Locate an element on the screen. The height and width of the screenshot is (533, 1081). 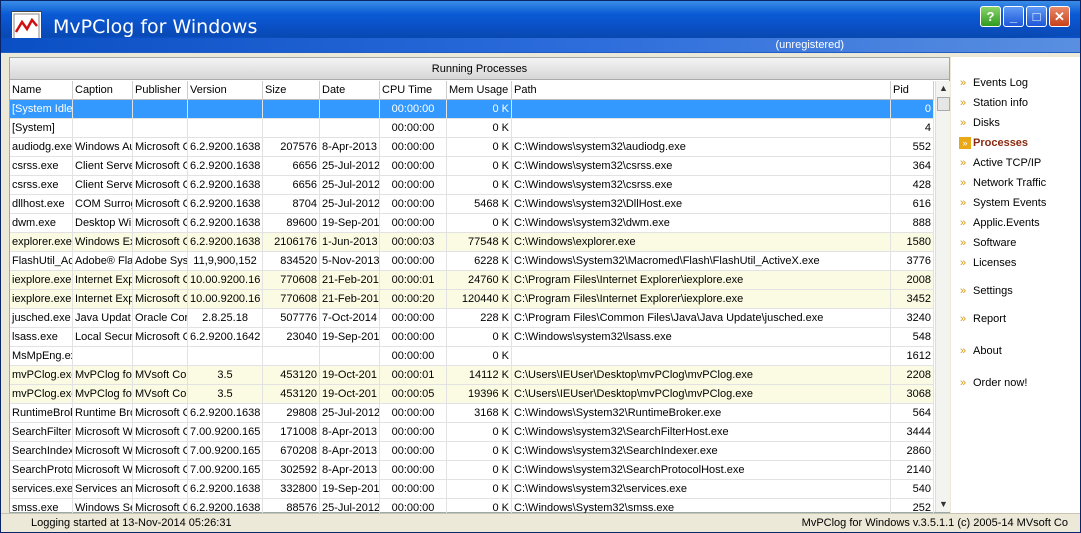
cell-name: audiodg.exe is located at coordinates (41, 147).